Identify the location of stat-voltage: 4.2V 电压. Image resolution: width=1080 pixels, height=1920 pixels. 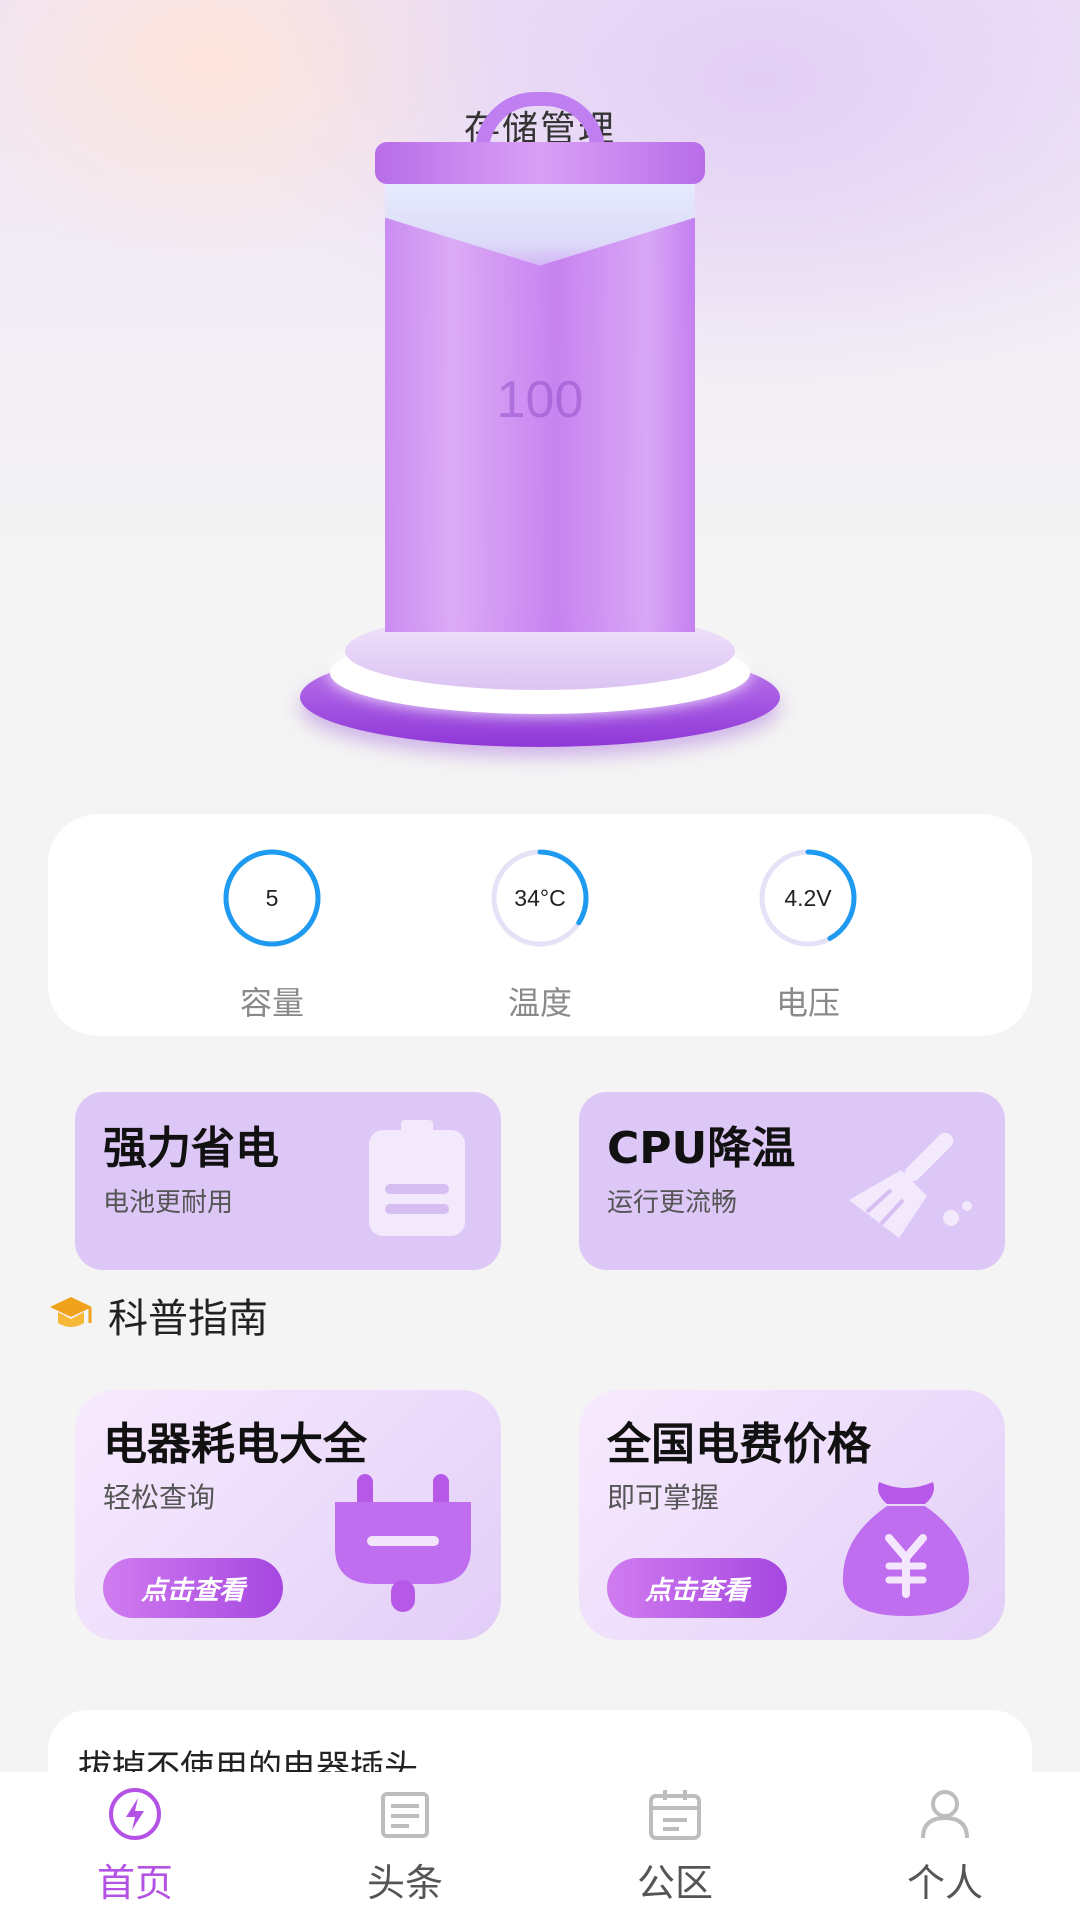
(808, 936).